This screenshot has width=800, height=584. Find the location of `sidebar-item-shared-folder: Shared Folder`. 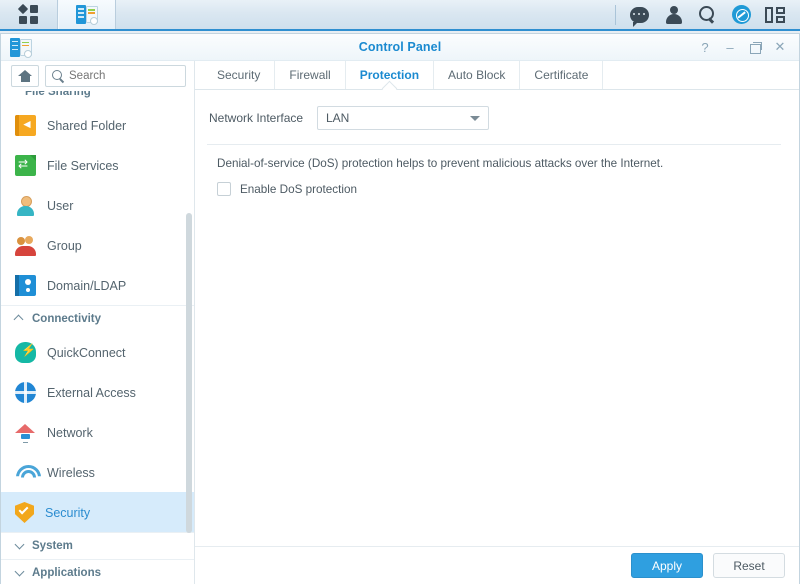

sidebar-item-shared-folder: Shared Folder is located at coordinates (97, 125).